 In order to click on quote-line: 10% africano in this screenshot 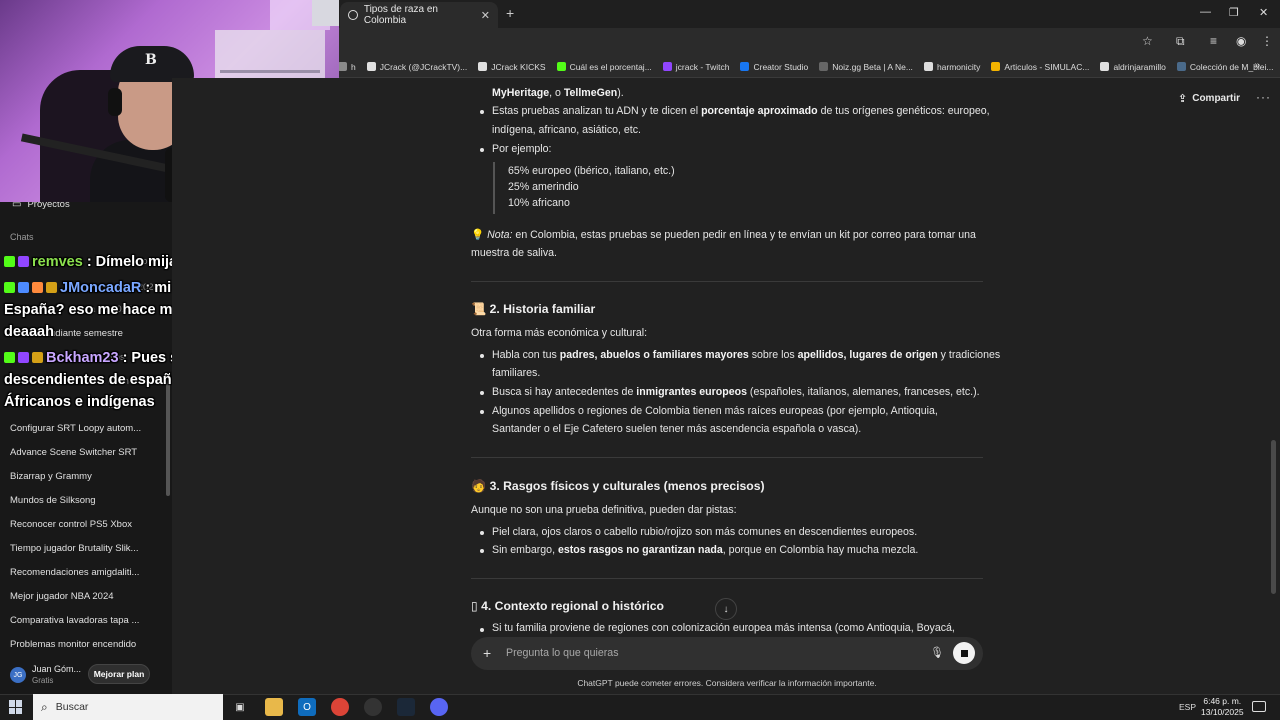, I will do `click(539, 203)`.